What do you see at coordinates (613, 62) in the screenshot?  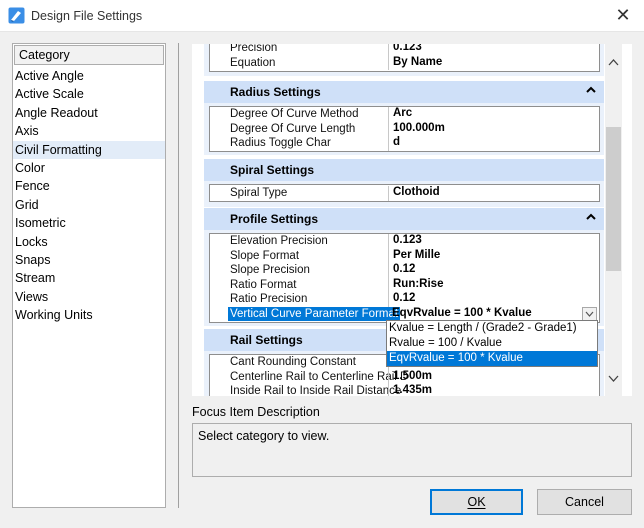 I see `scroll-up-icon` at bounding box center [613, 62].